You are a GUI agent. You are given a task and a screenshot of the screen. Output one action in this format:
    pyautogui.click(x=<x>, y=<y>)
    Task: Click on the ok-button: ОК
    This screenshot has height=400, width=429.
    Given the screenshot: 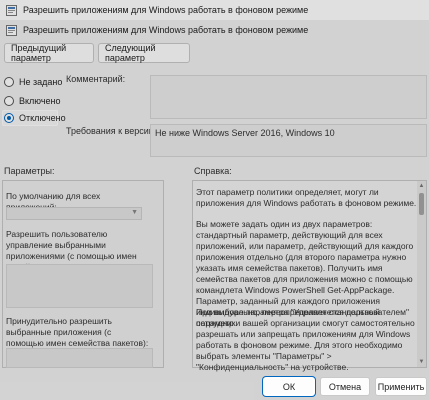 What is the action you would take?
    pyautogui.click(x=289, y=386)
    